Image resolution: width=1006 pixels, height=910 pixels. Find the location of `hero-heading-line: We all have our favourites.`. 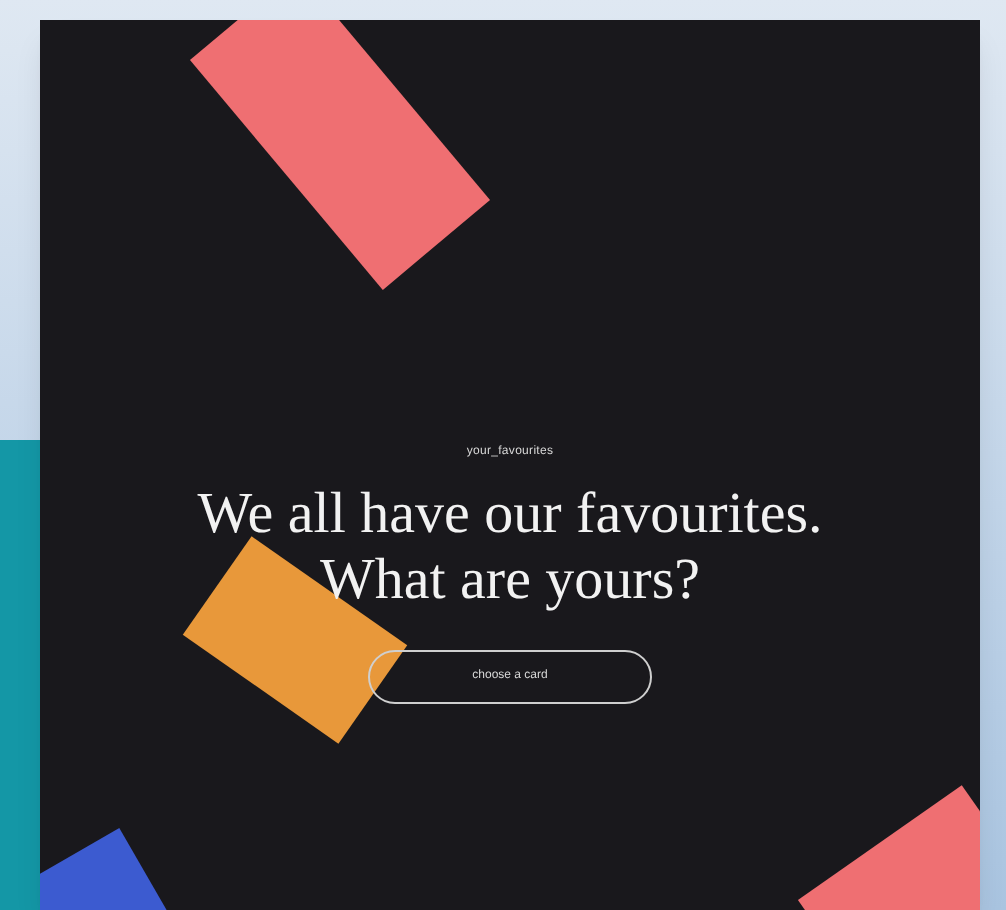

hero-heading-line: We all have our favourites. is located at coordinates (510, 515).